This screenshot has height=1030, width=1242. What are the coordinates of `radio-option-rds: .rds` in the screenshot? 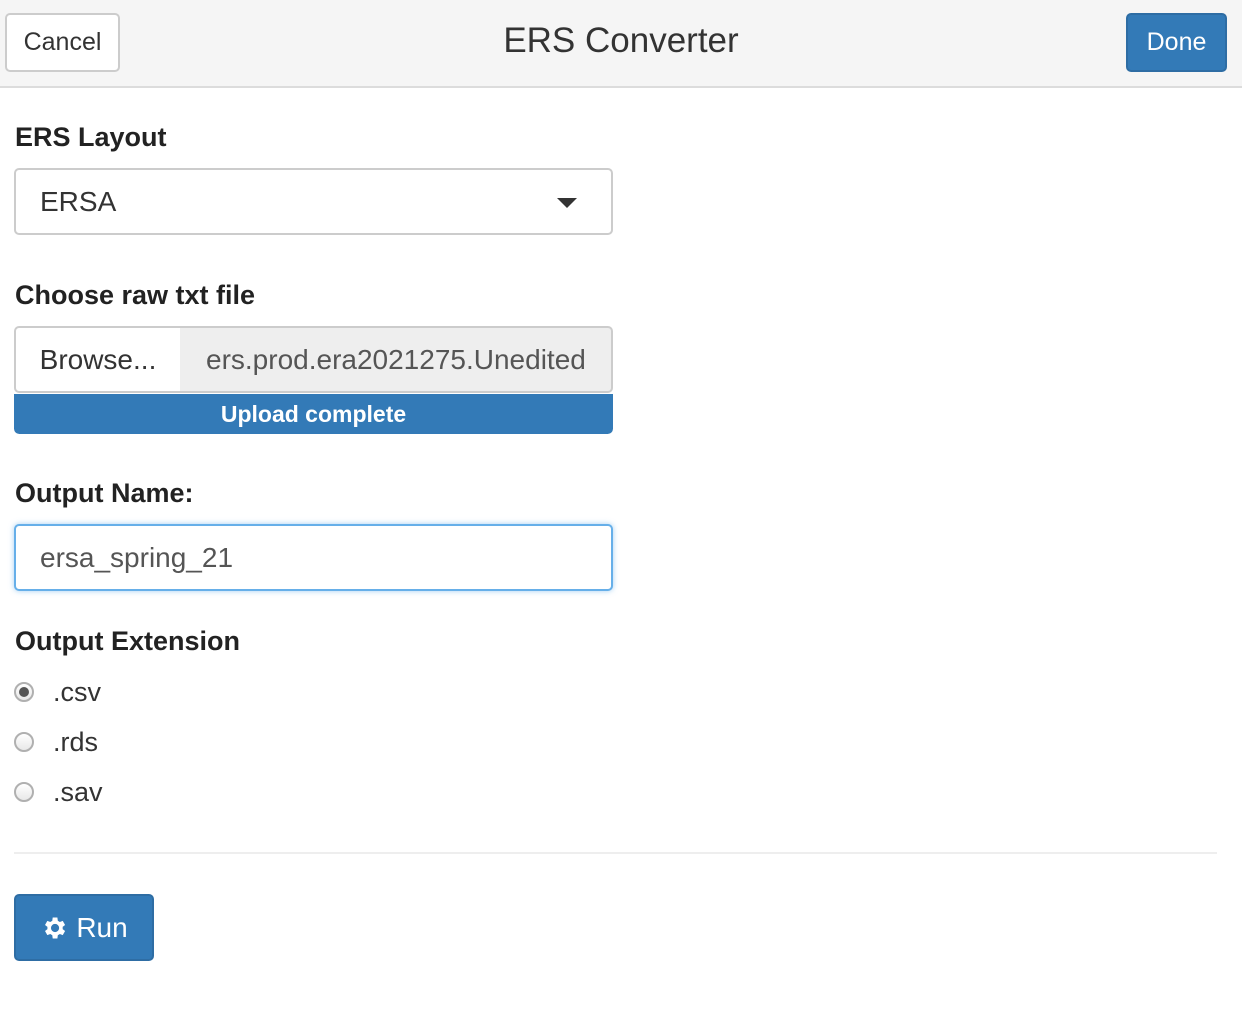 It's located at (56, 742).